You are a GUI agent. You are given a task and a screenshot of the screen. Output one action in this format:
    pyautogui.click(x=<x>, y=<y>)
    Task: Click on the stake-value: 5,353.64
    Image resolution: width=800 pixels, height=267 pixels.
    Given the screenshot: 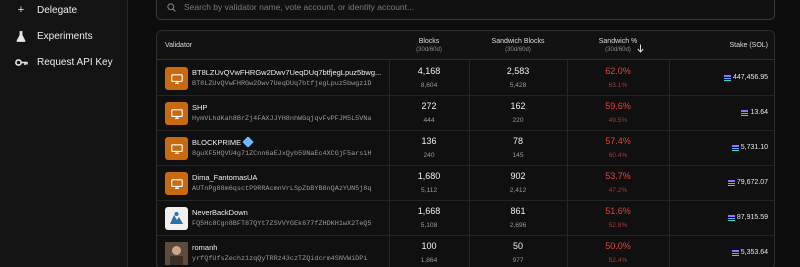 What is the action you would take?
    pyautogui.click(x=749, y=252)
    